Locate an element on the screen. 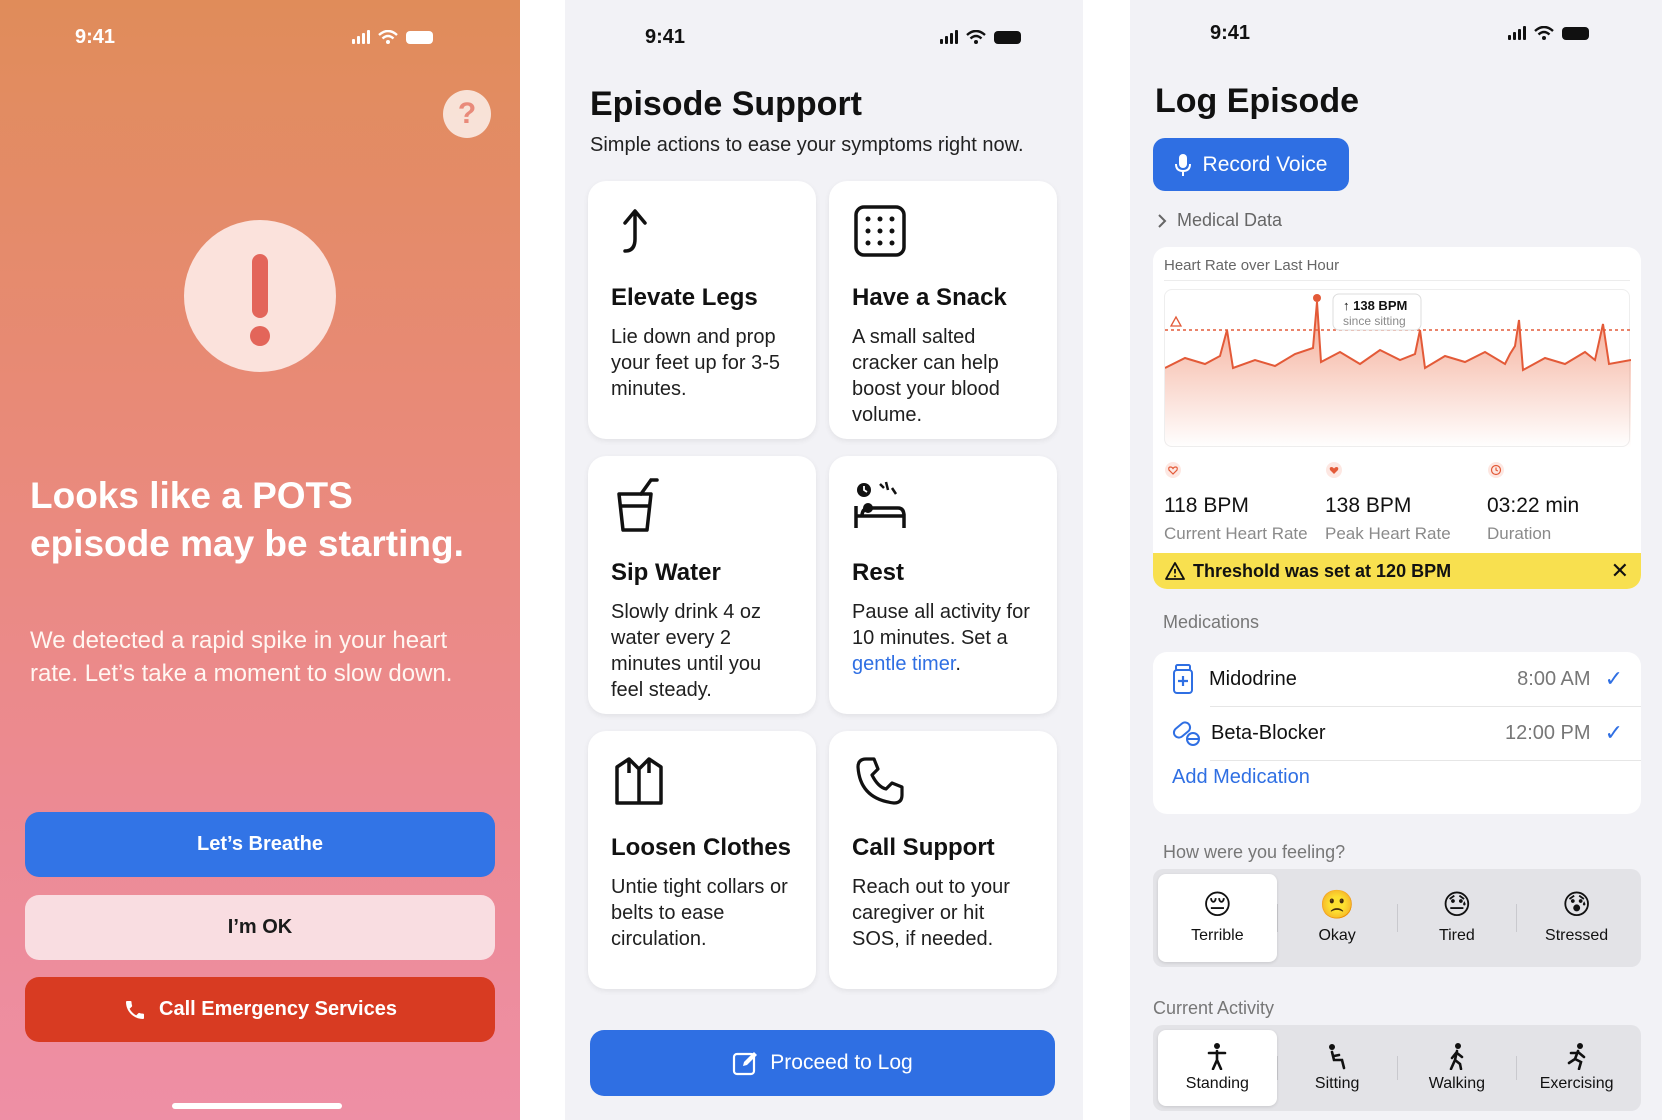  proceed-label: Proceed to Log is located at coordinates (841, 1062).